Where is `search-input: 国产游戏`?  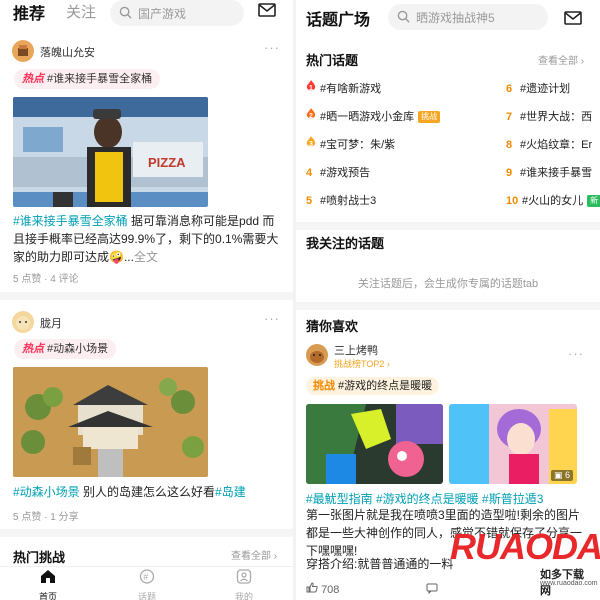 search-input: 国产游戏 is located at coordinates (177, 13).